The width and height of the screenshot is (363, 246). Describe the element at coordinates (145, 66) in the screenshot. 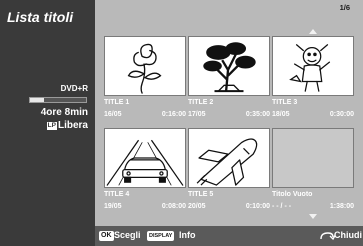

I see `rose-thumbnail-icon` at that location.